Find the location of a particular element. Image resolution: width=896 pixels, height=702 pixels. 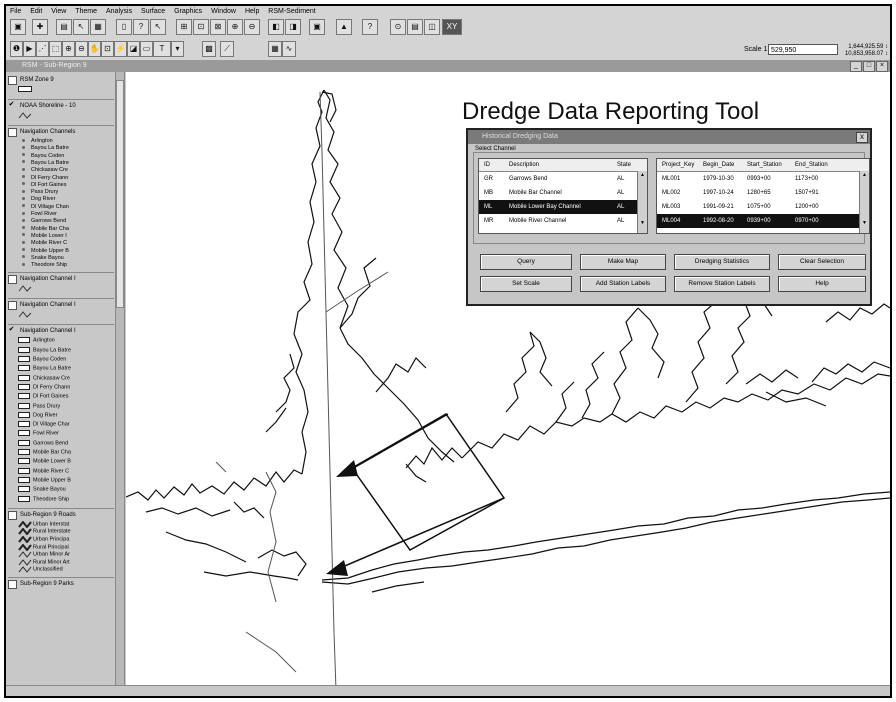

project-row: ML001 1979-10-30 0993+00 1173+00 is located at coordinates (763, 179).